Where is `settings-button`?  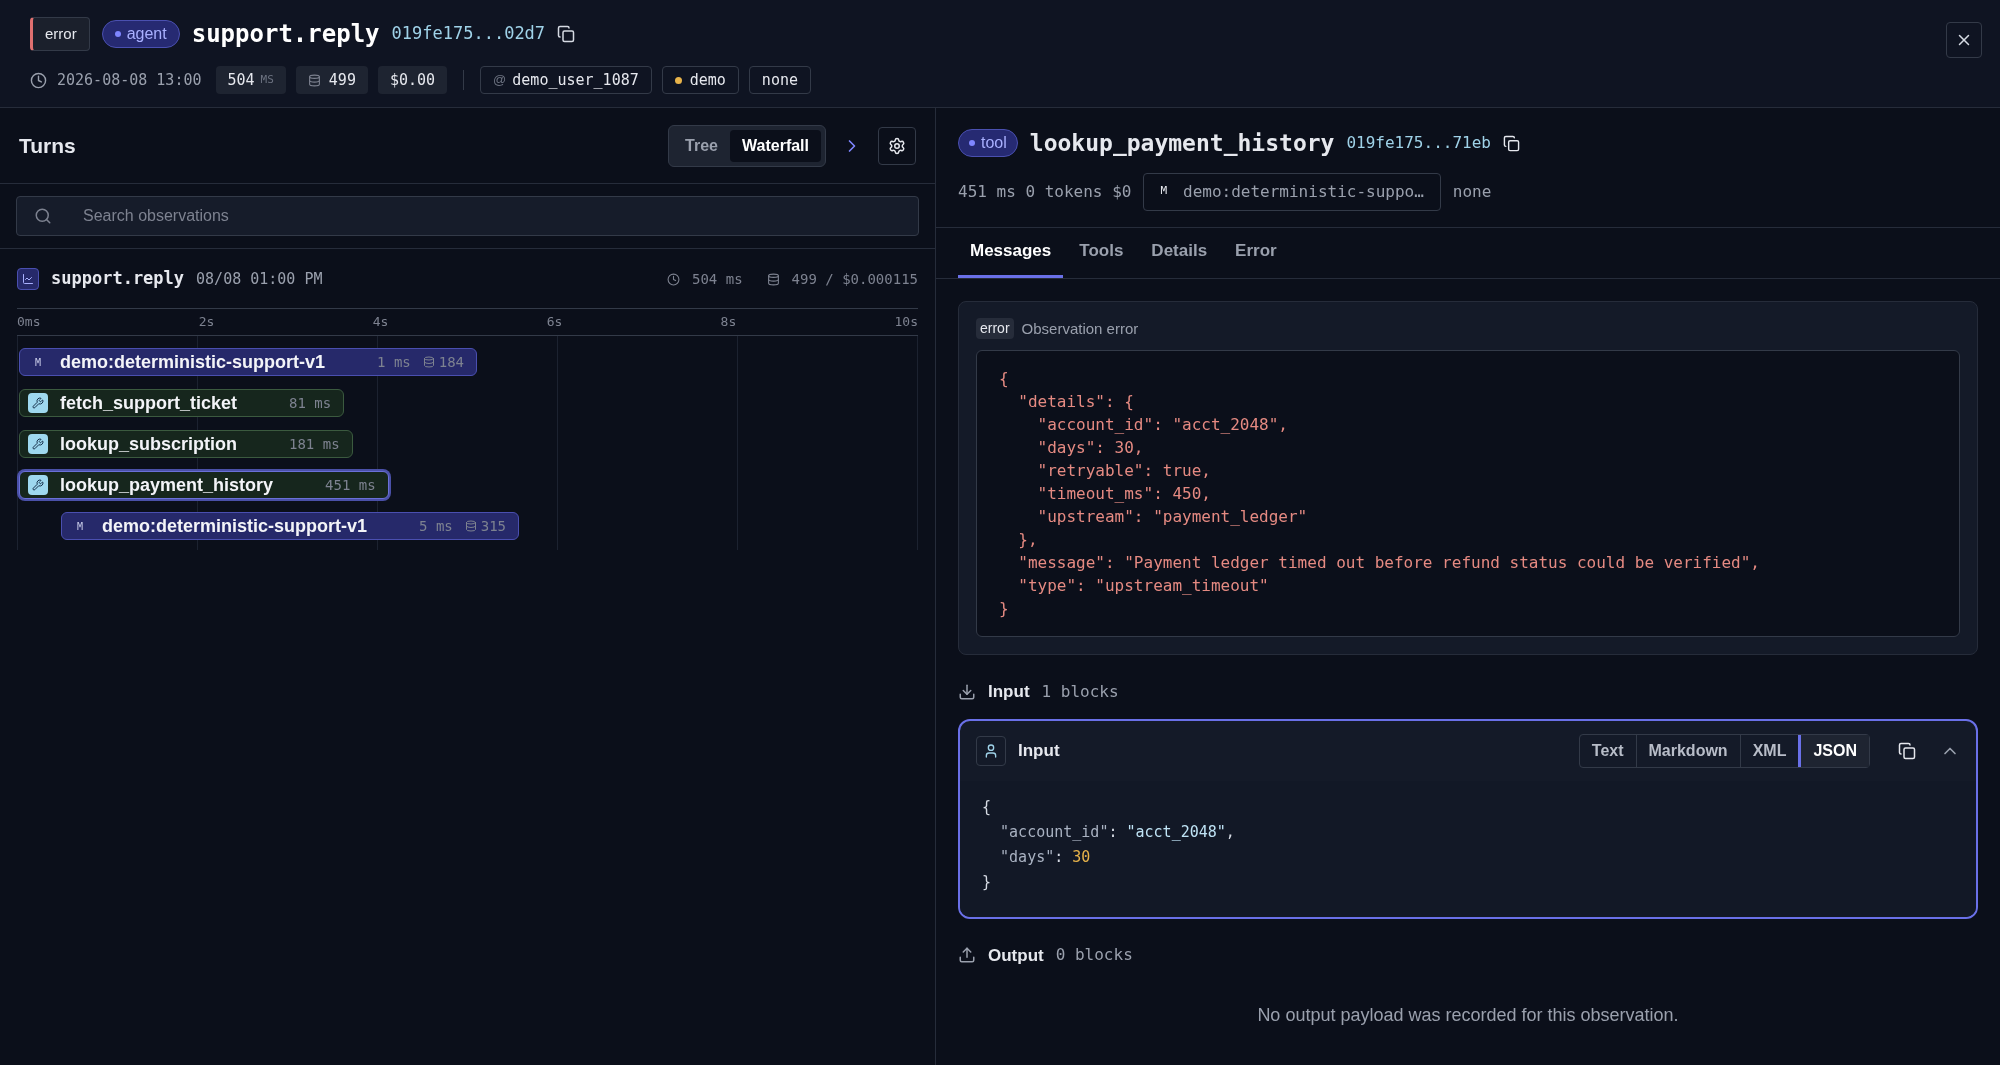 settings-button is located at coordinates (897, 145).